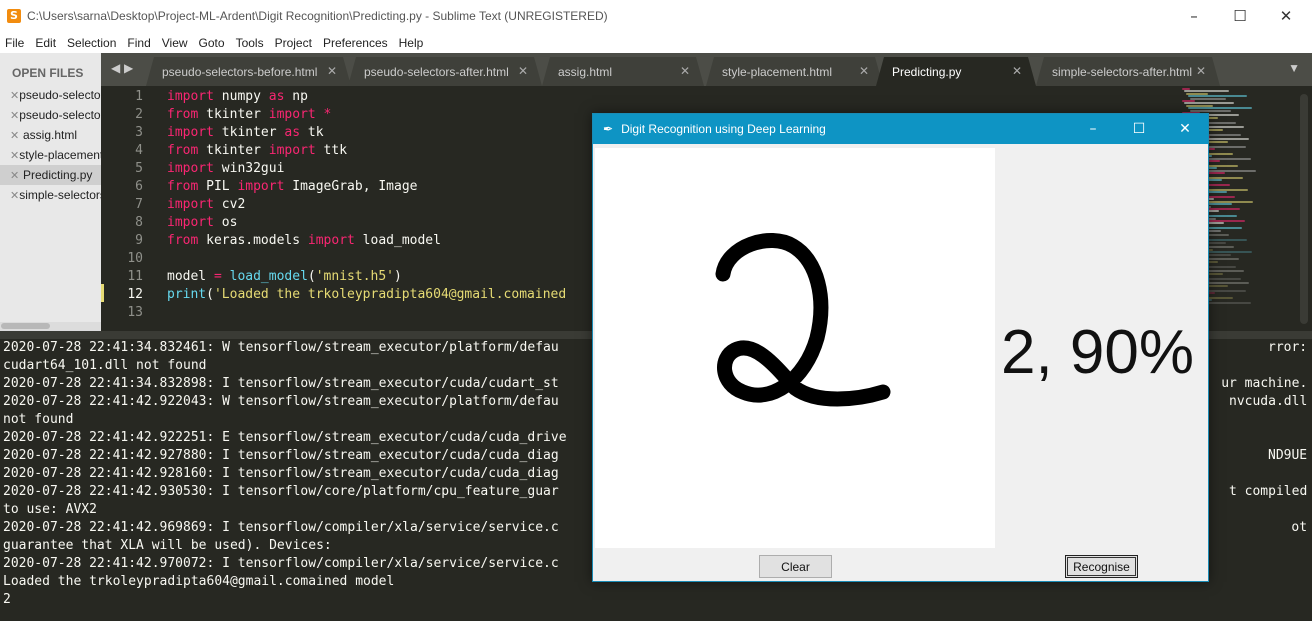 Image resolution: width=1312 pixels, height=621 pixels. I want to click on sidebar-file-item: ✕style-placement.html, so click(50, 155).